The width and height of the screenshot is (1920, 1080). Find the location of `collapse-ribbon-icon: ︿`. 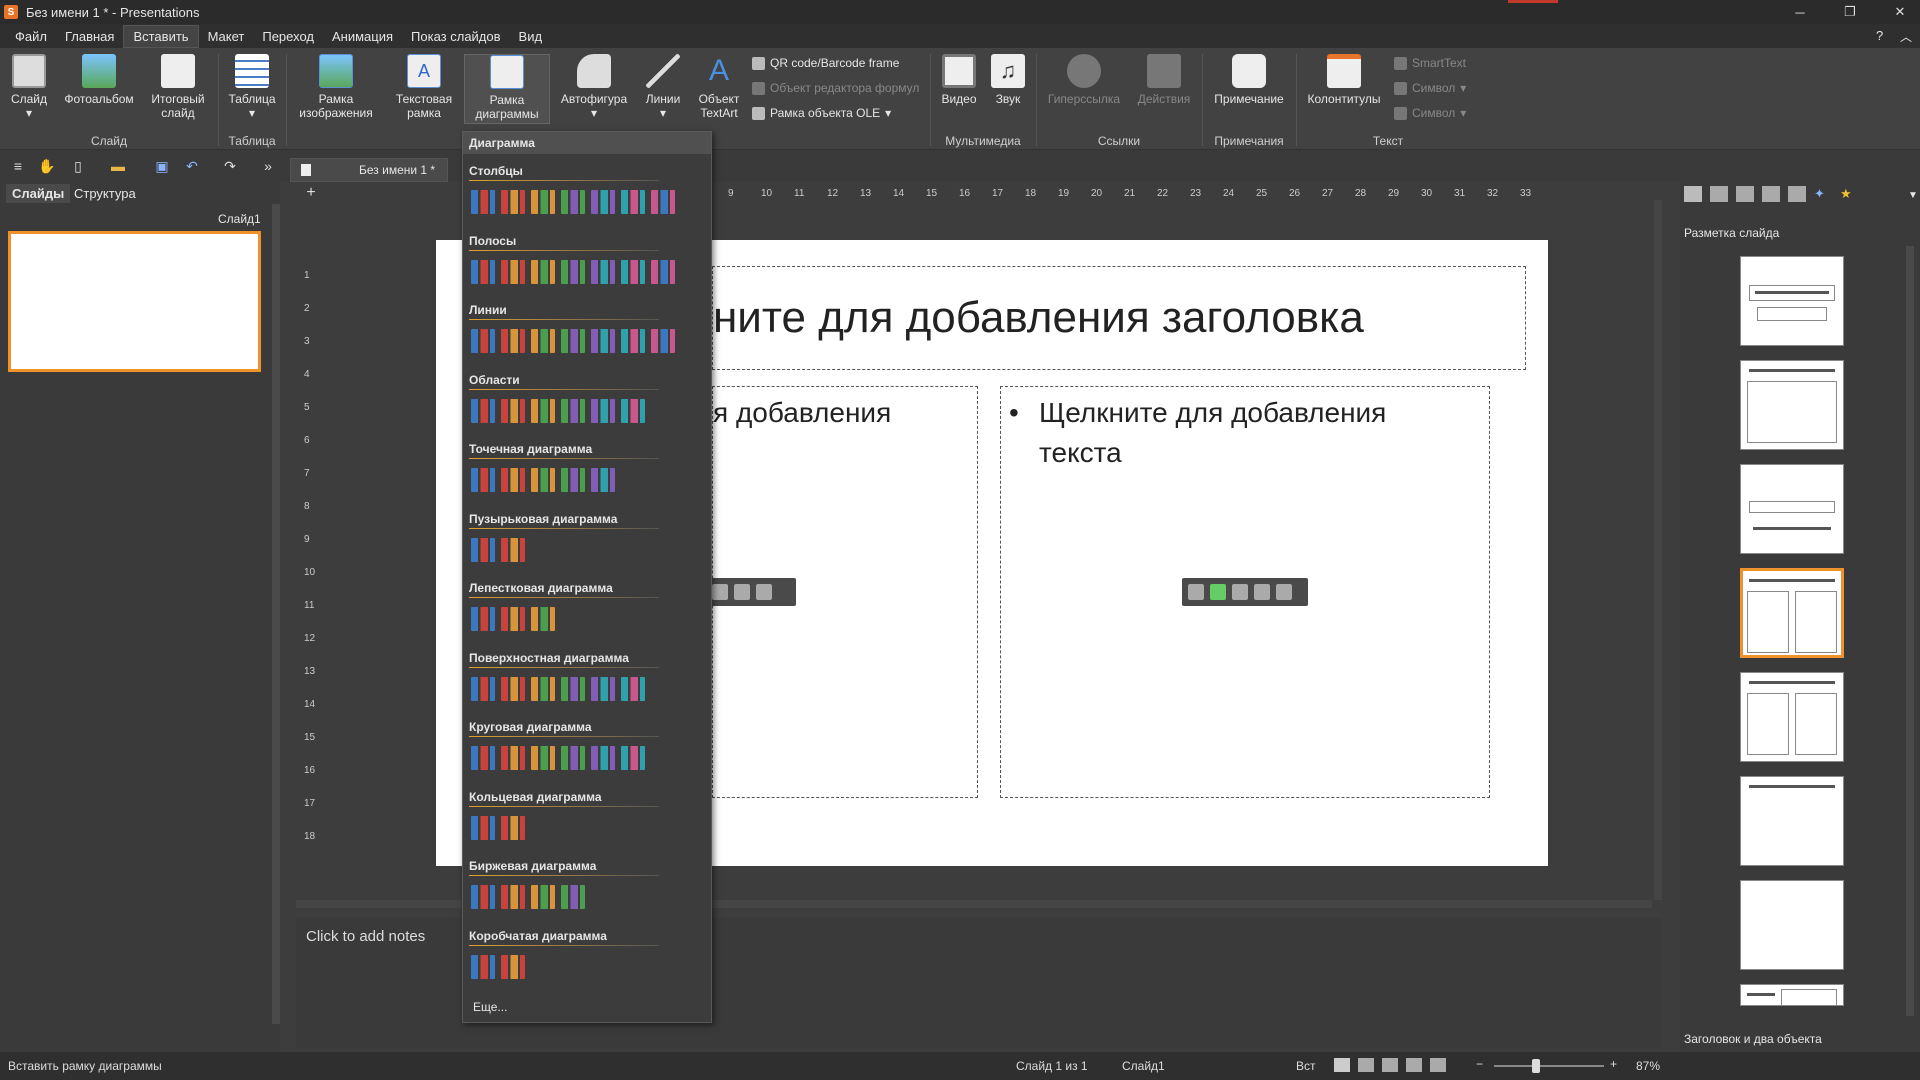

collapse-ribbon-icon: ︿ is located at coordinates (1906, 36).